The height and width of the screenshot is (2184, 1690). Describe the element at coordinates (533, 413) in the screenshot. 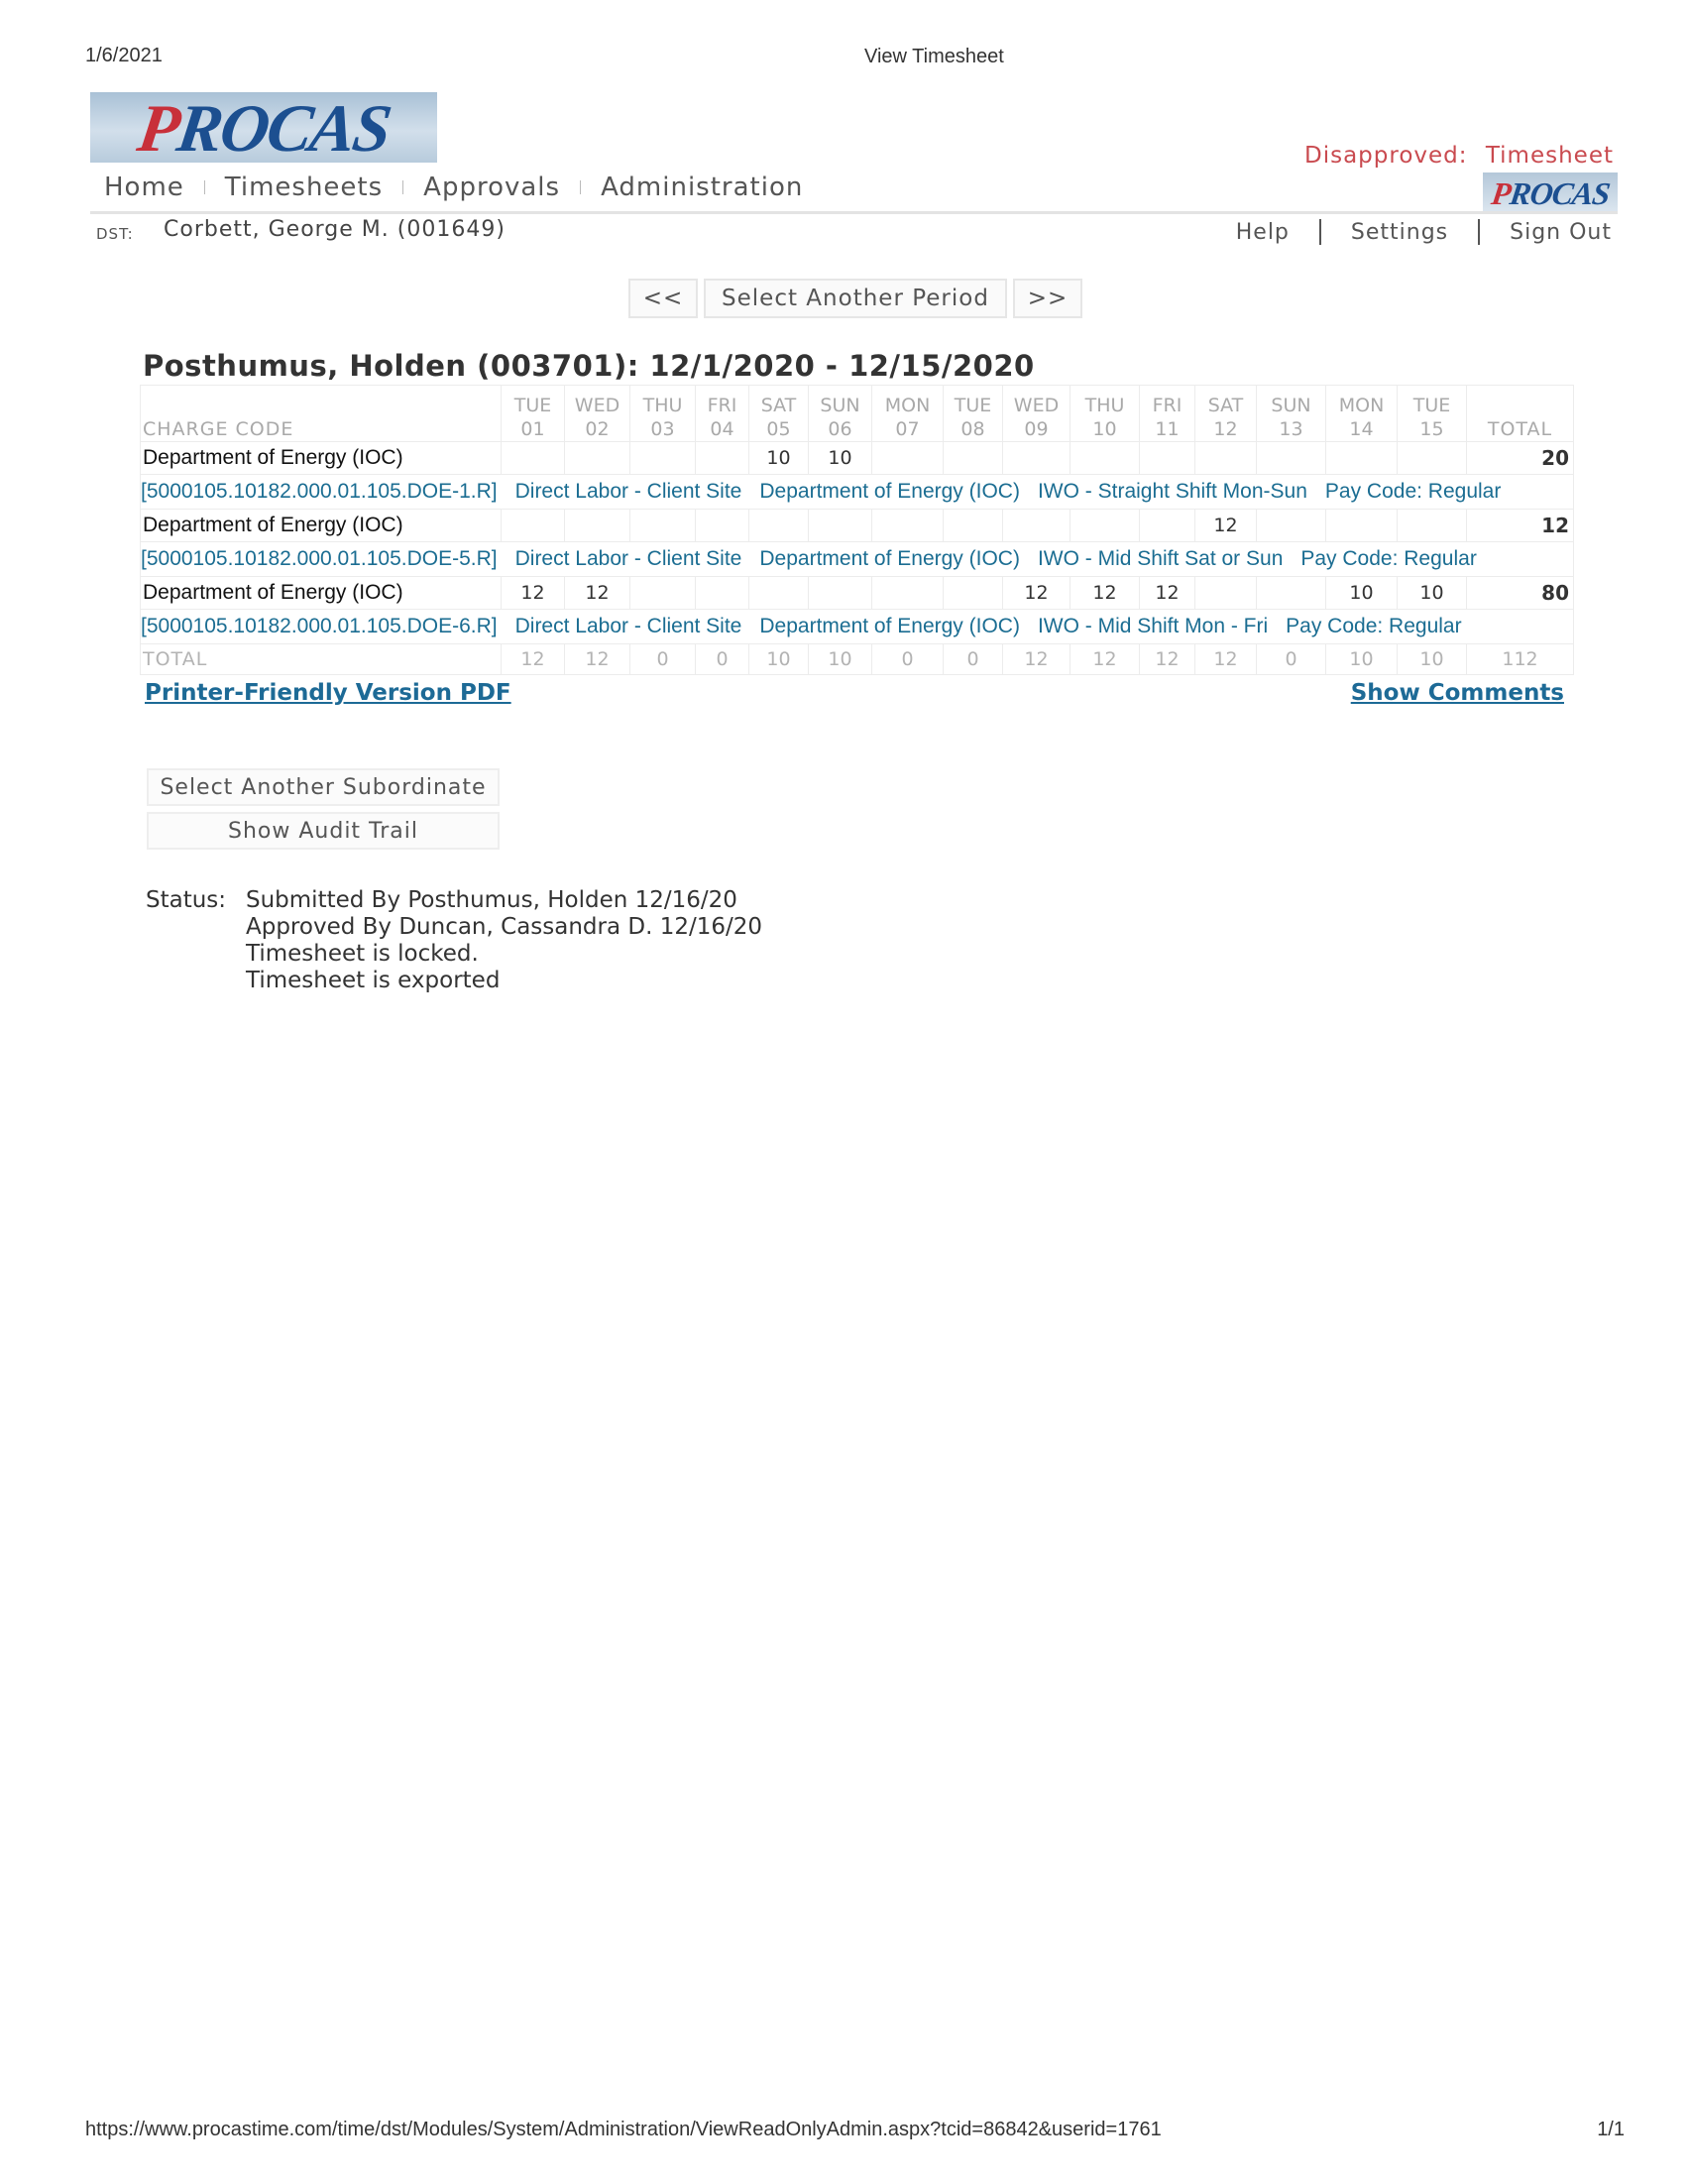

I see `day-header: TUE 01` at that location.